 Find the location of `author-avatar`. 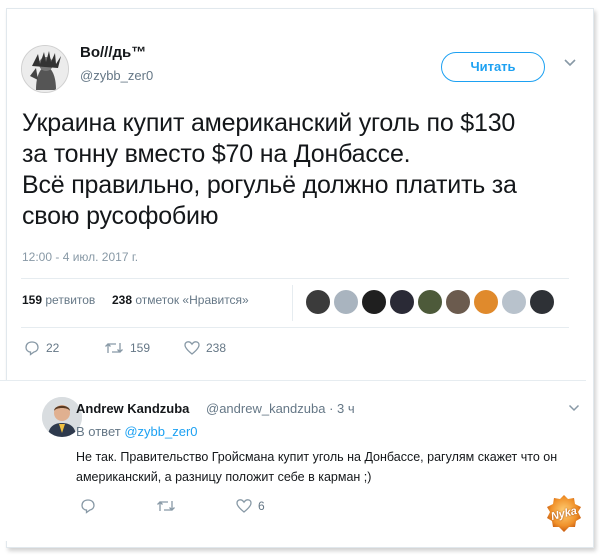

author-avatar is located at coordinates (45, 69).